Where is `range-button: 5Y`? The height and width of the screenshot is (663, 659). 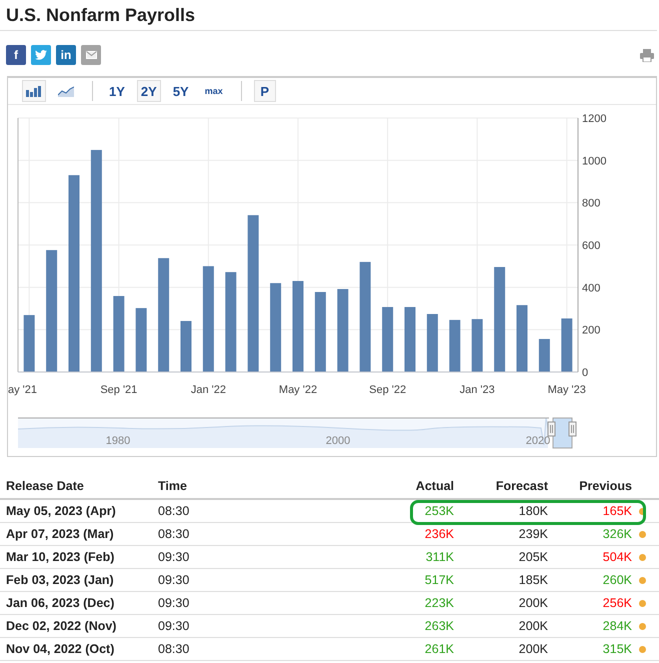 range-button: 5Y is located at coordinates (180, 91).